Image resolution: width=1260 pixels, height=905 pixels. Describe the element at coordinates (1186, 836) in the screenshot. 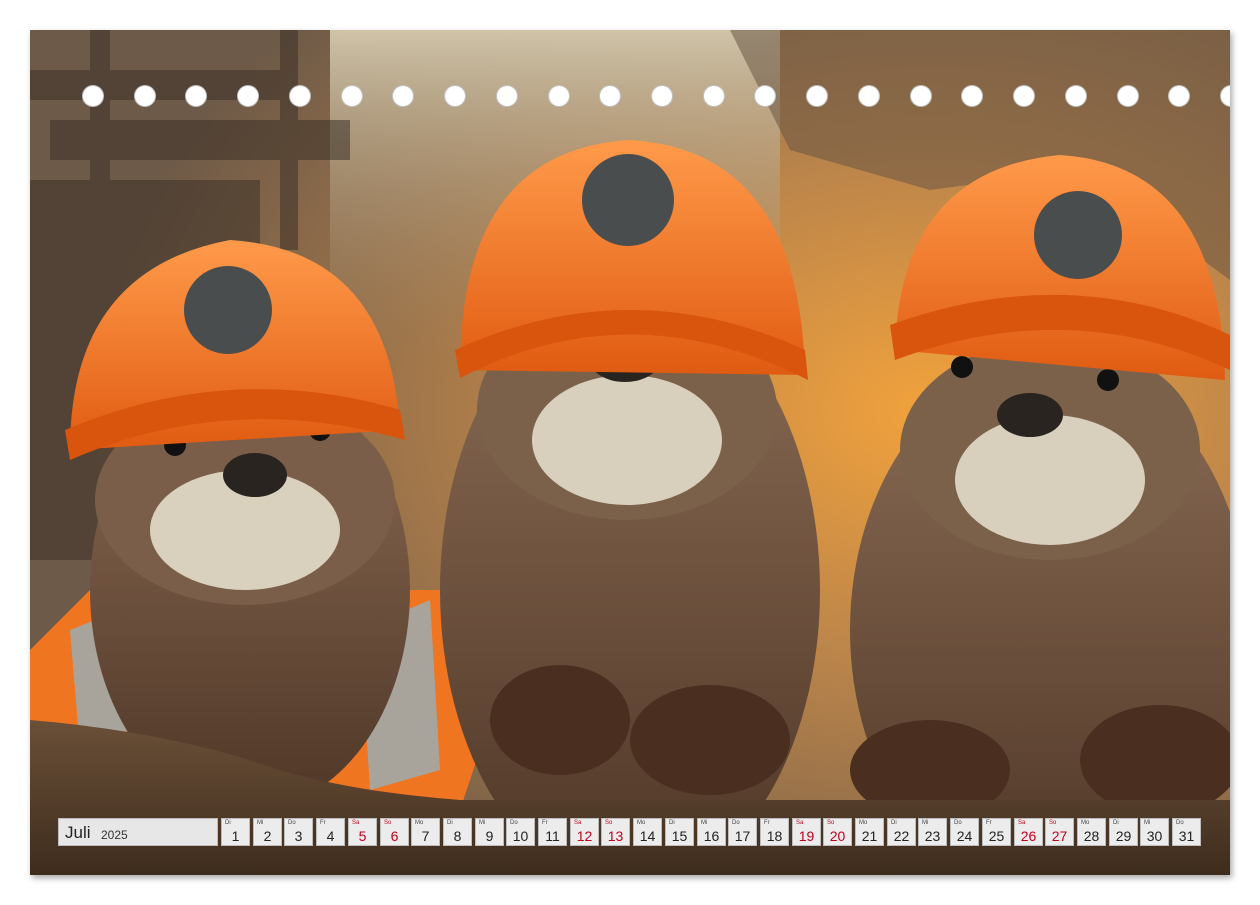

I see `day-number: 31` at that location.